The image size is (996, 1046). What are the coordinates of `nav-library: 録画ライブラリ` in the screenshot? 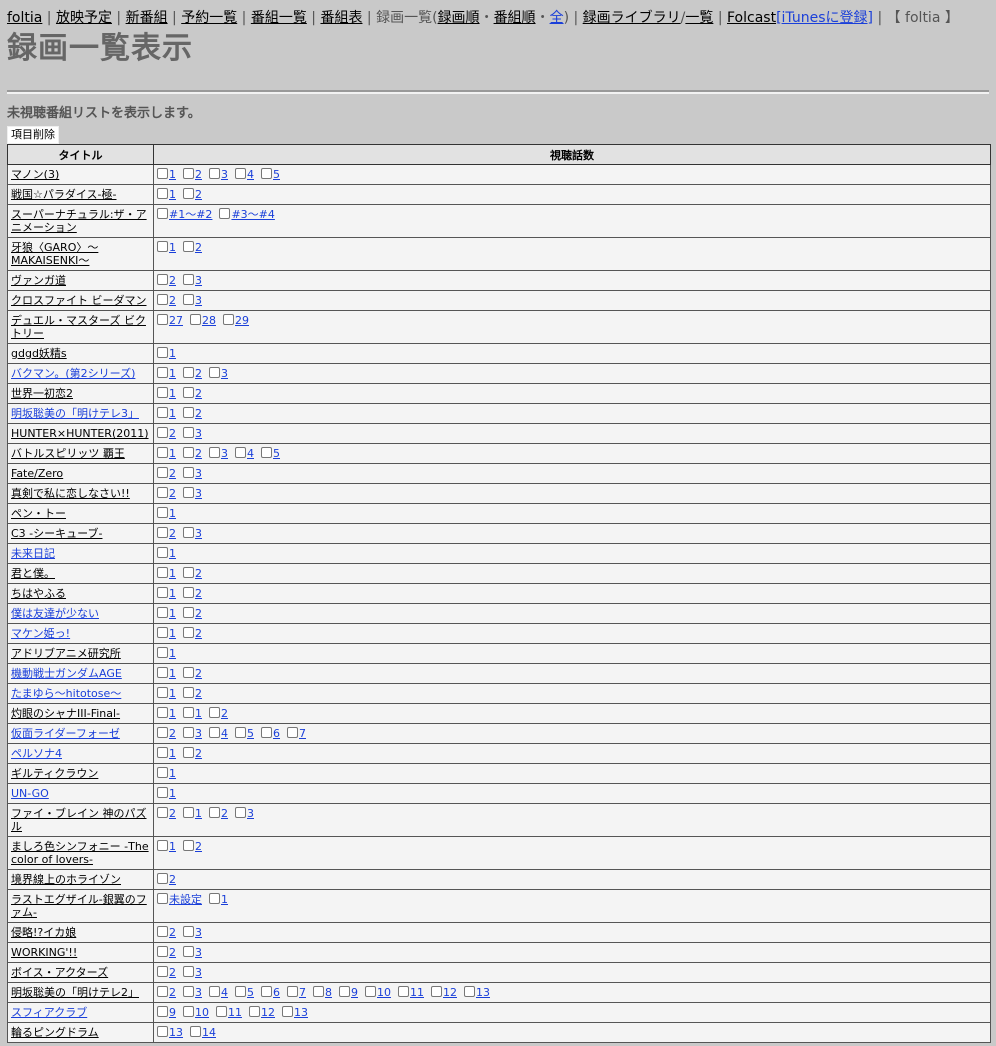 It's located at (632, 18).